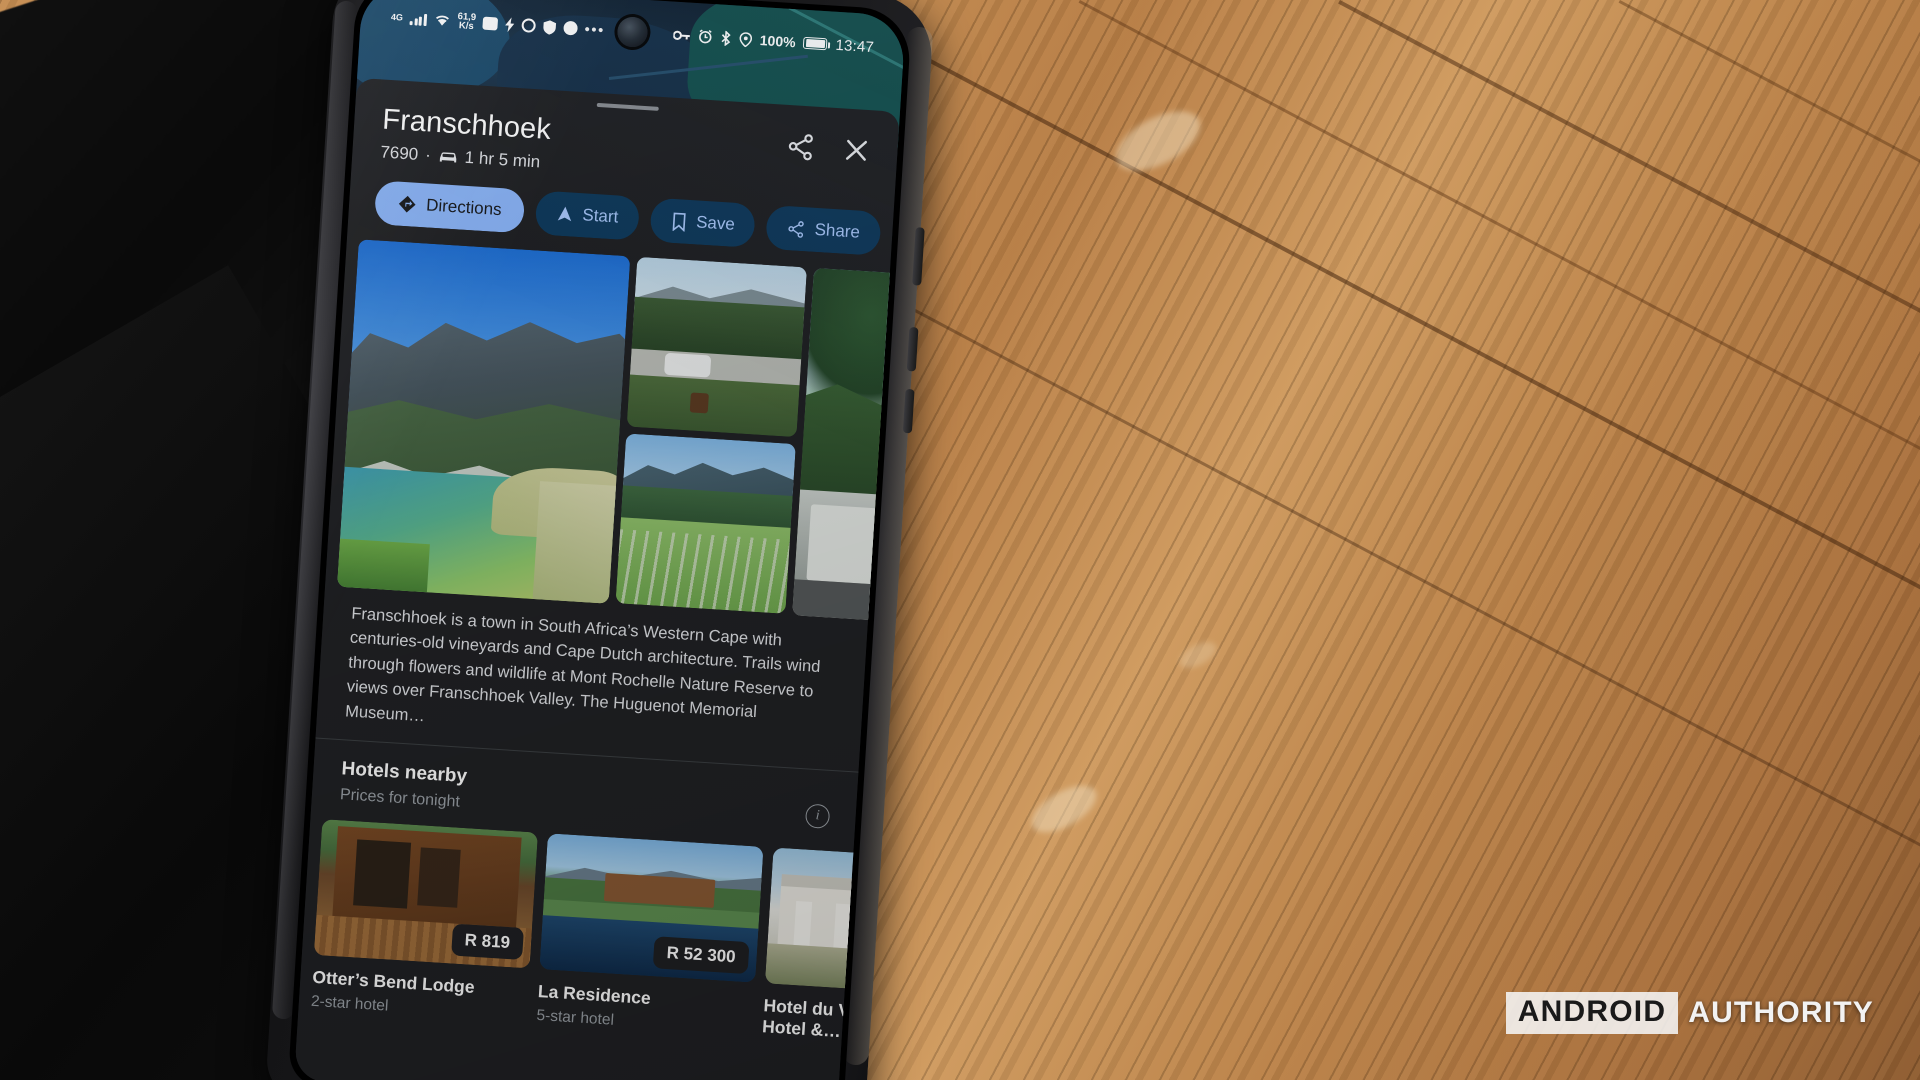 Image resolution: width=1920 pixels, height=1080 pixels. I want to click on save-label: Save, so click(715, 223).